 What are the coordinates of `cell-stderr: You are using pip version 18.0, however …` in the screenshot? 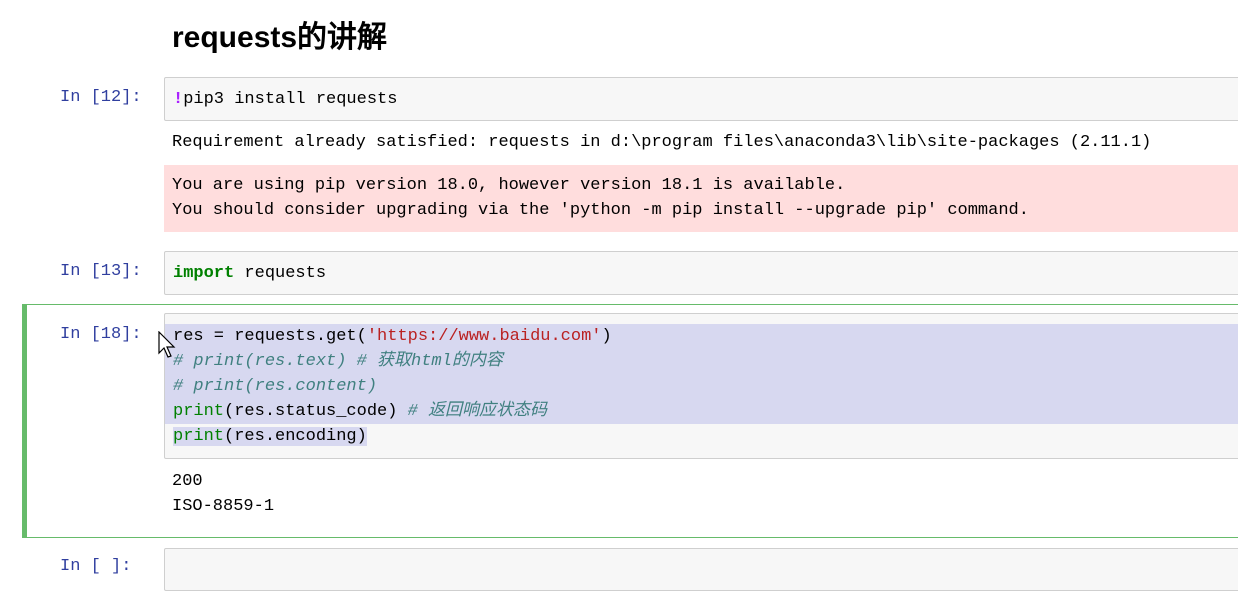 It's located at (701, 198).